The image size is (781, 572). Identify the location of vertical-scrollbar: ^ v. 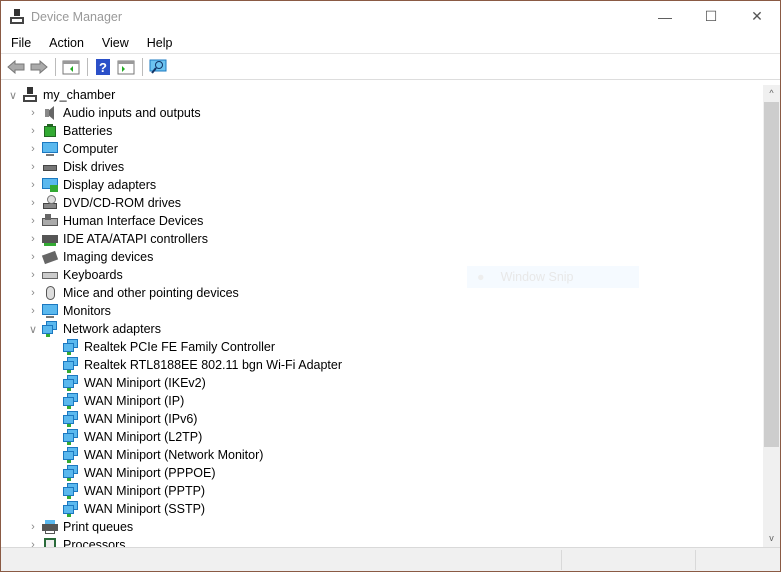
(771, 316).